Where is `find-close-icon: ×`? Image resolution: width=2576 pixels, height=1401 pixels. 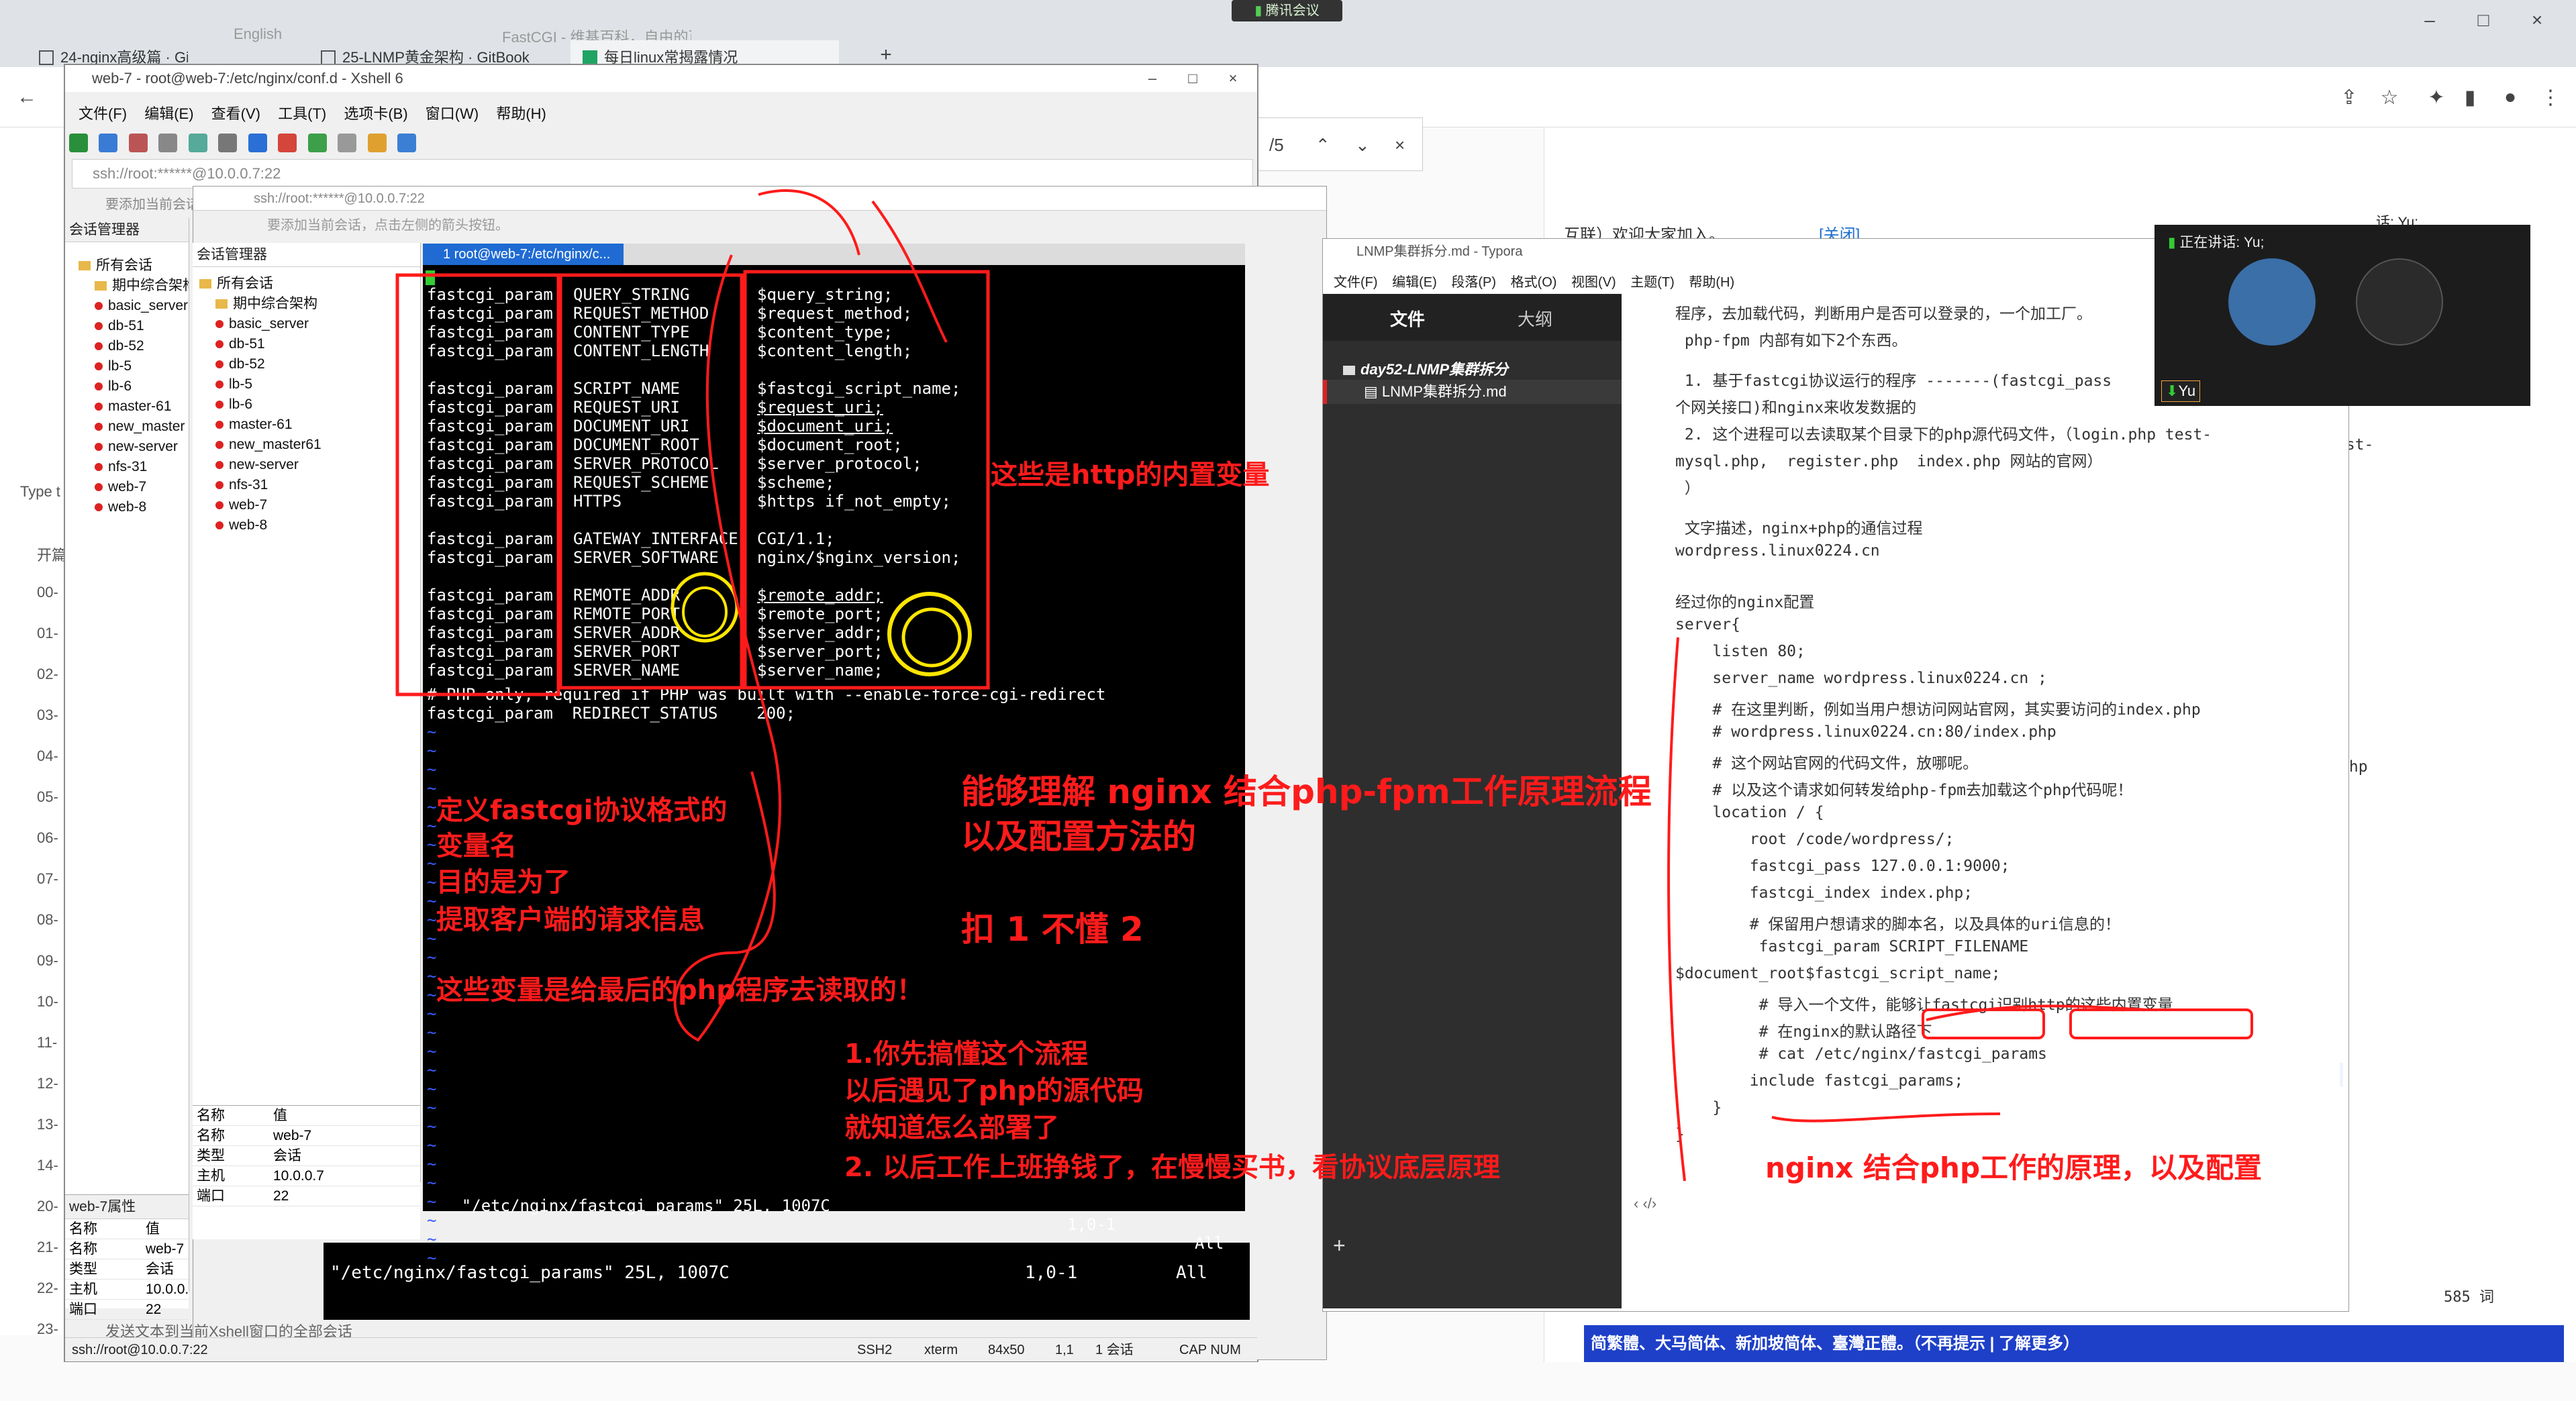
find-close-icon: × is located at coordinates (1400, 145).